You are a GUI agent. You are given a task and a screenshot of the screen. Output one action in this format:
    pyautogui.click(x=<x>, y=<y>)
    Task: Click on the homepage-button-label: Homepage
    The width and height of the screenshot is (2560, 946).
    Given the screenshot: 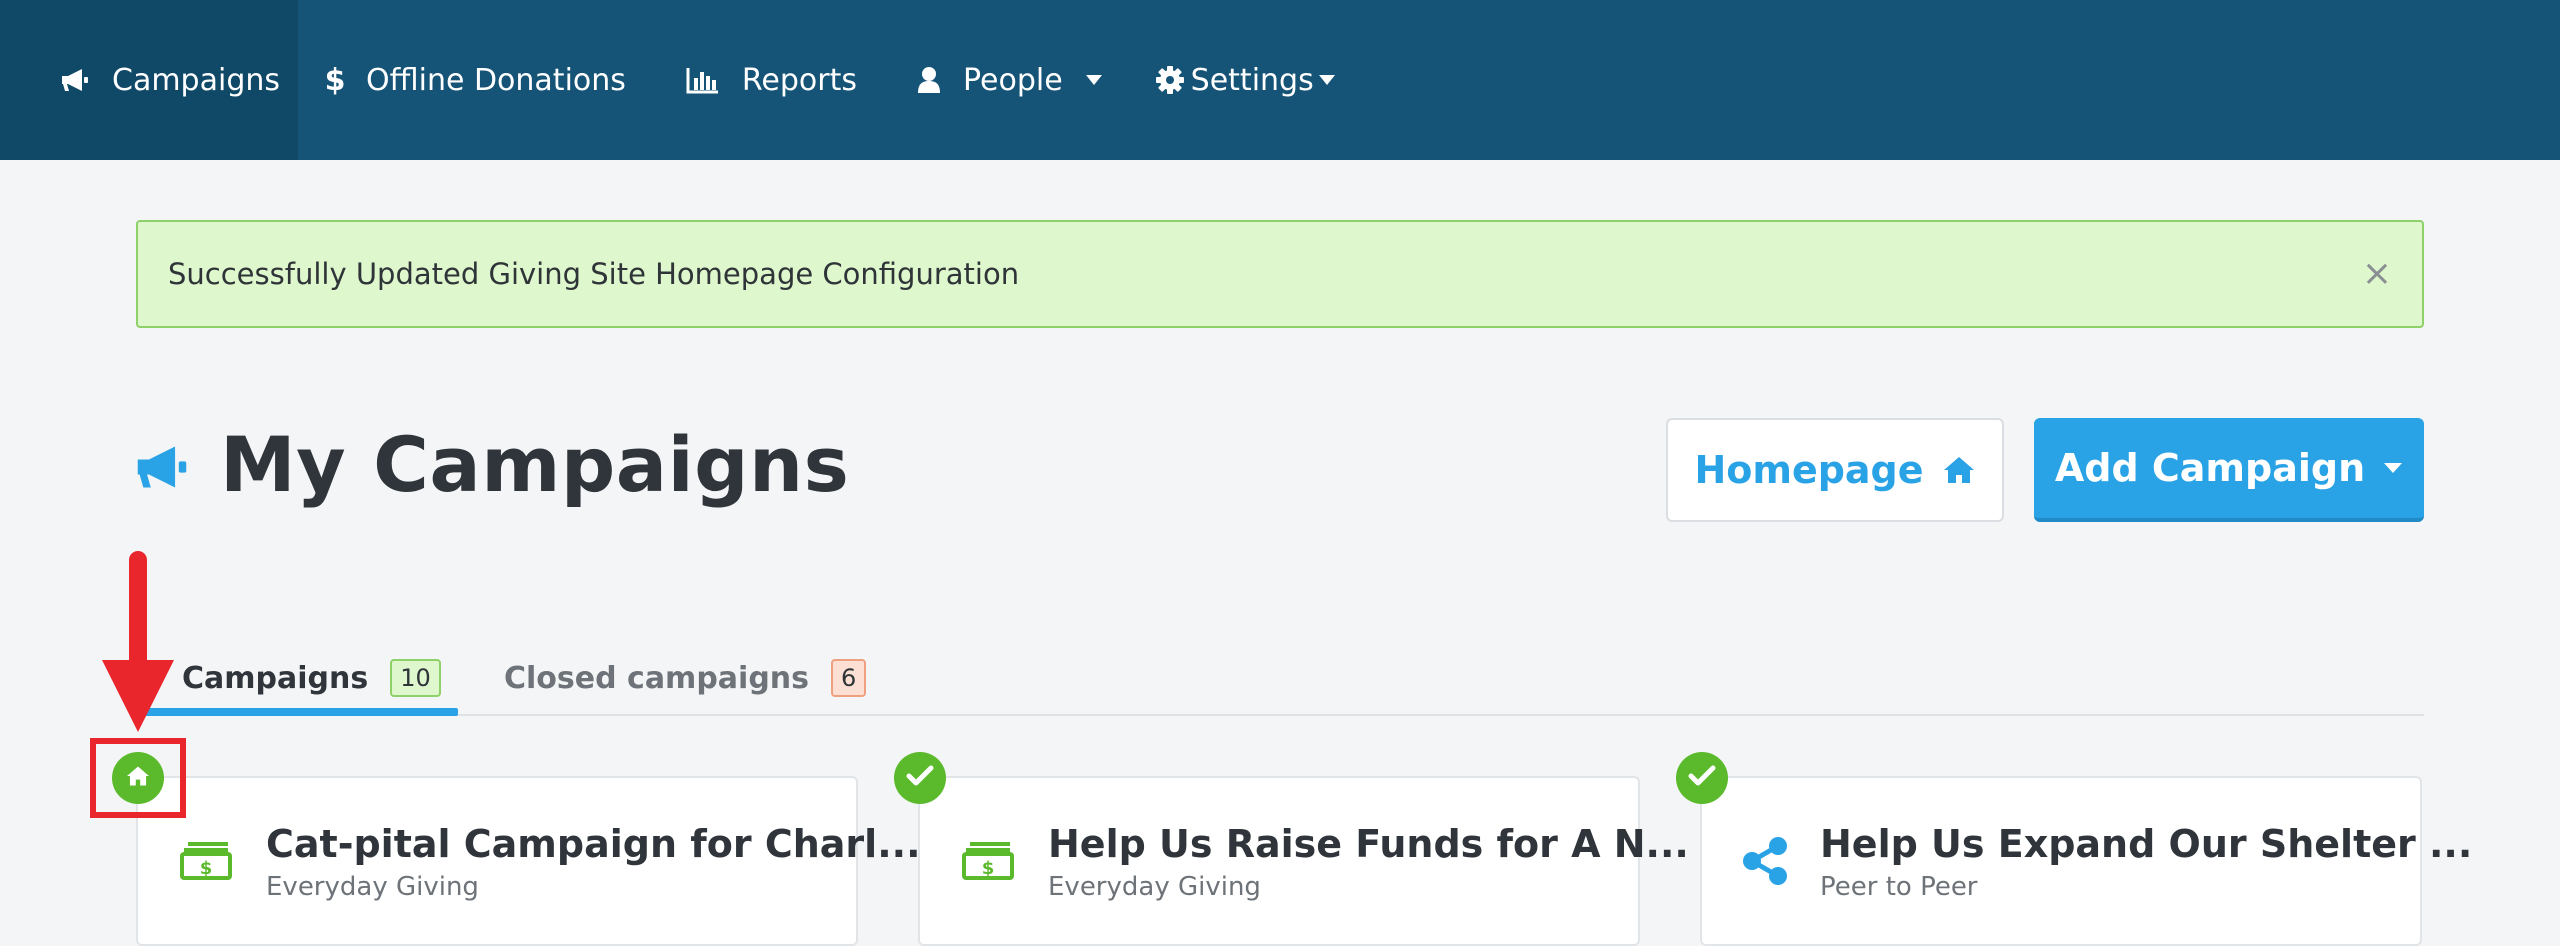 What is the action you would take?
    pyautogui.click(x=1809, y=470)
    